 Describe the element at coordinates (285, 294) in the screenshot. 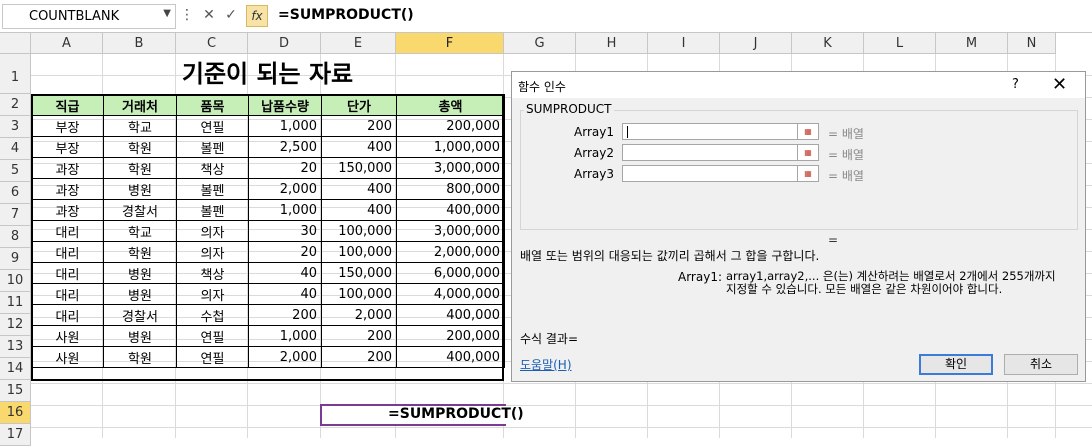

I see `table-cell: 40` at that location.